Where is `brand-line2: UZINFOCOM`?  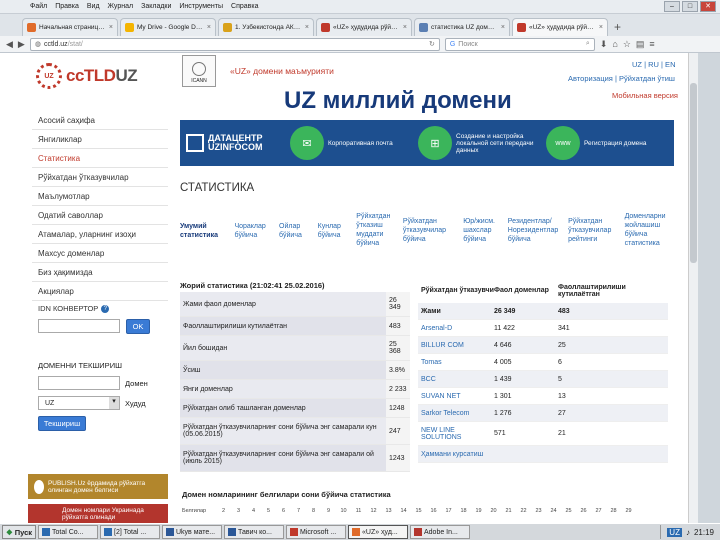 brand-line2: UZINFOCOM is located at coordinates (235, 147).